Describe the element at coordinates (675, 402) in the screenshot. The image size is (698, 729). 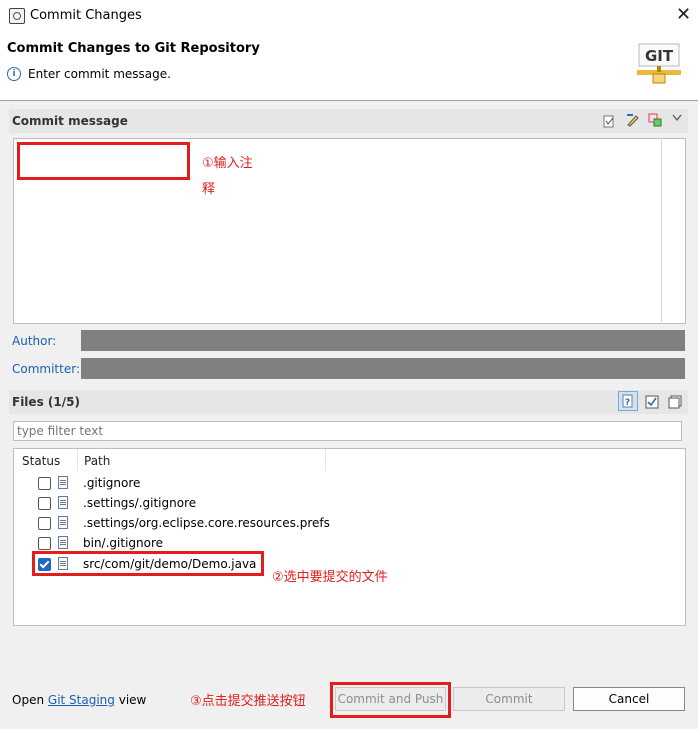
I see `deselect-all-icon` at that location.